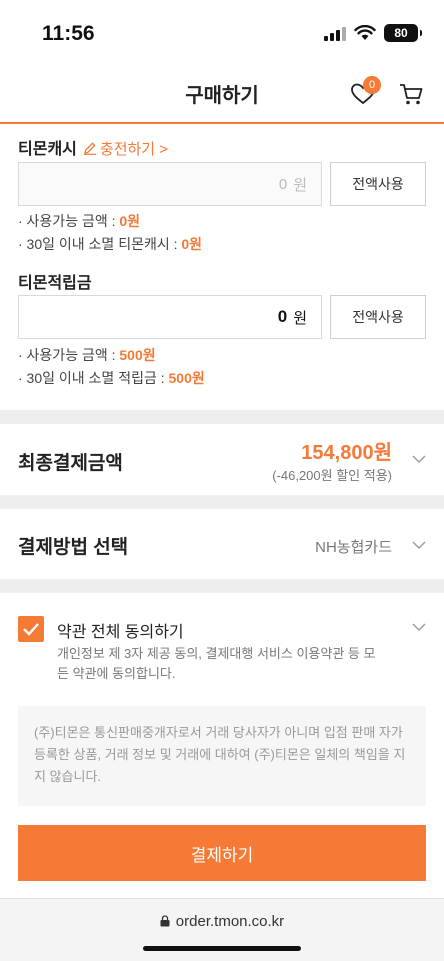 The image size is (444, 961). Describe the element at coordinates (230, 921) in the screenshot. I see `url-text: order.tmon.co.kr` at that location.